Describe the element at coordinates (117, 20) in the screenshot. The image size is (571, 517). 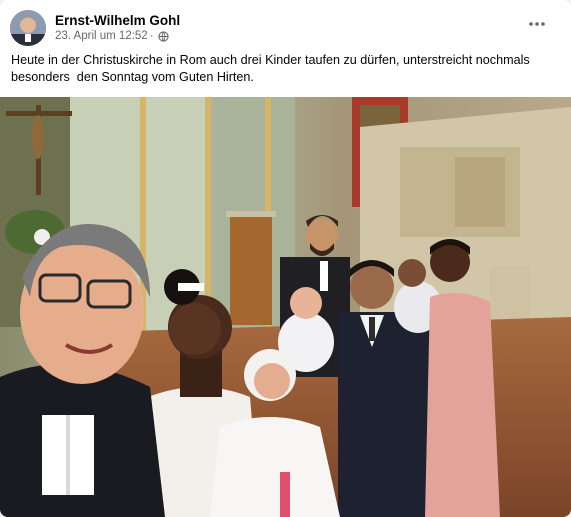
I see `author-name: Ernst-Wilhelm Gohl` at that location.